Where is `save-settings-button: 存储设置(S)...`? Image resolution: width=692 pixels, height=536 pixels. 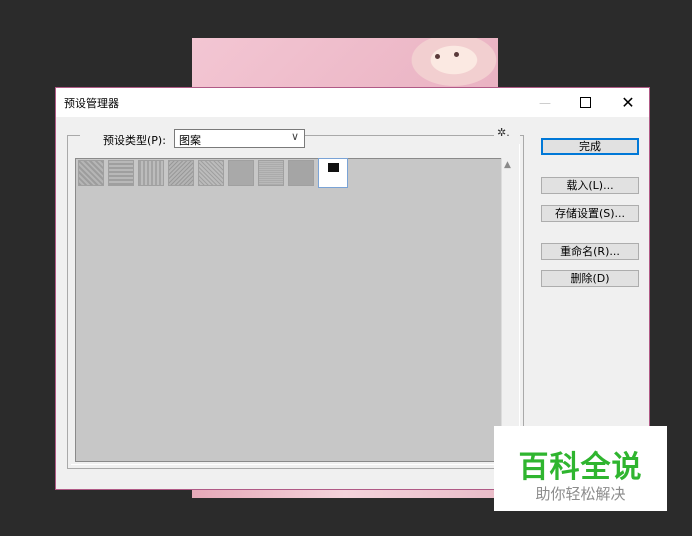
save-settings-button: 存储设置(S)... is located at coordinates (590, 213).